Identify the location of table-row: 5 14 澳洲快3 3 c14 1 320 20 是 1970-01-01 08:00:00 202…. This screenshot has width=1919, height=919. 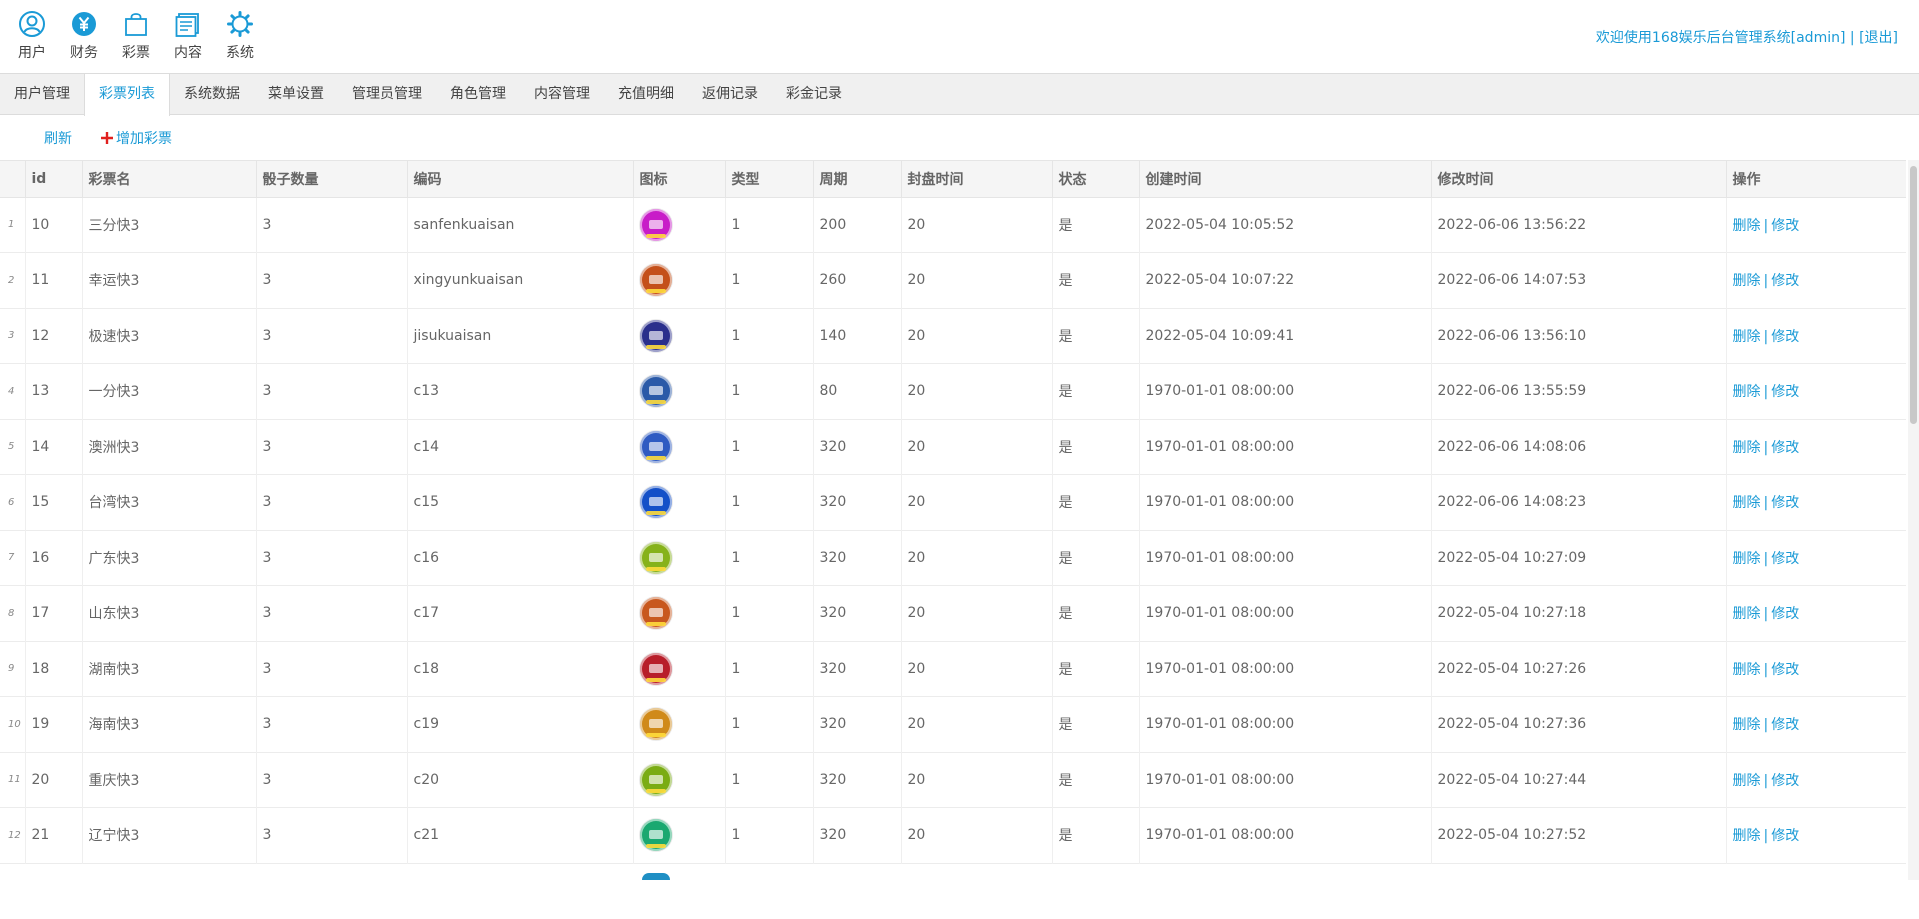
(953, 447).